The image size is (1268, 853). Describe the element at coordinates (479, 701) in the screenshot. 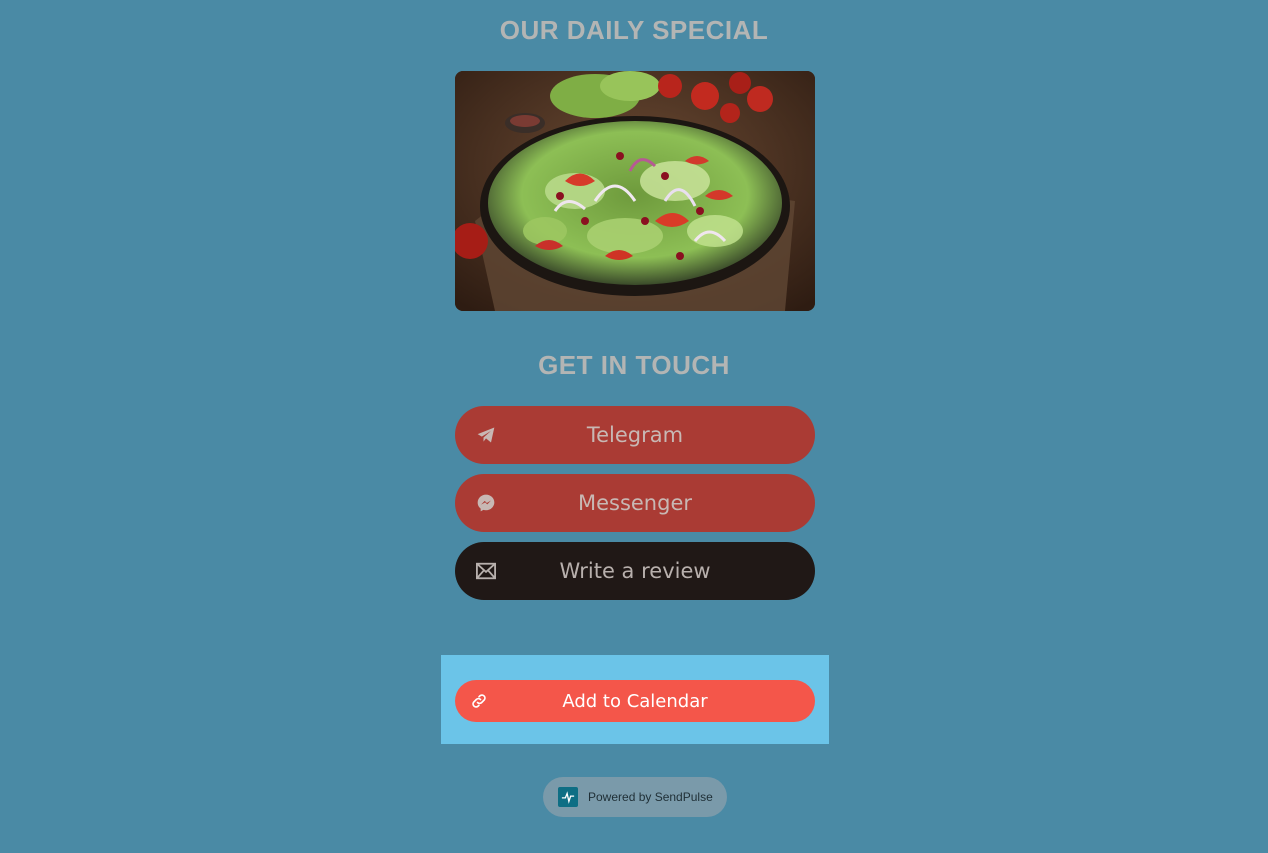

I see `link-icon` at that location.